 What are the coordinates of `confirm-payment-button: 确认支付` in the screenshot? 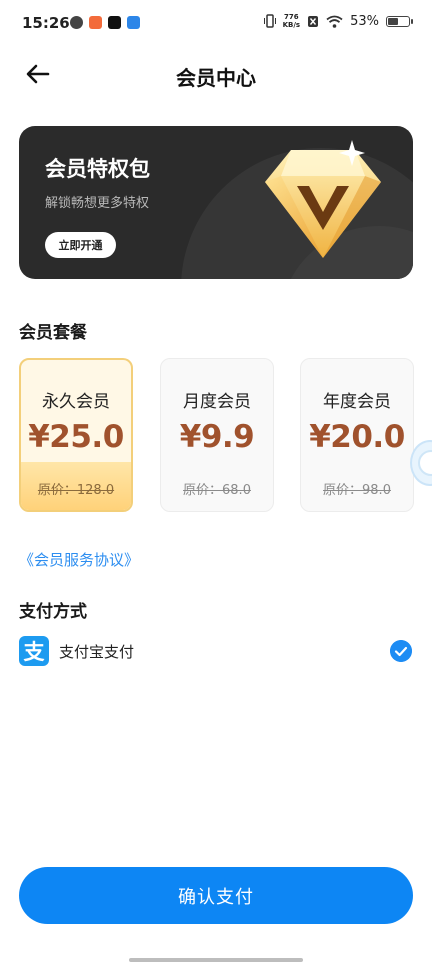 It's located at (216, 895).